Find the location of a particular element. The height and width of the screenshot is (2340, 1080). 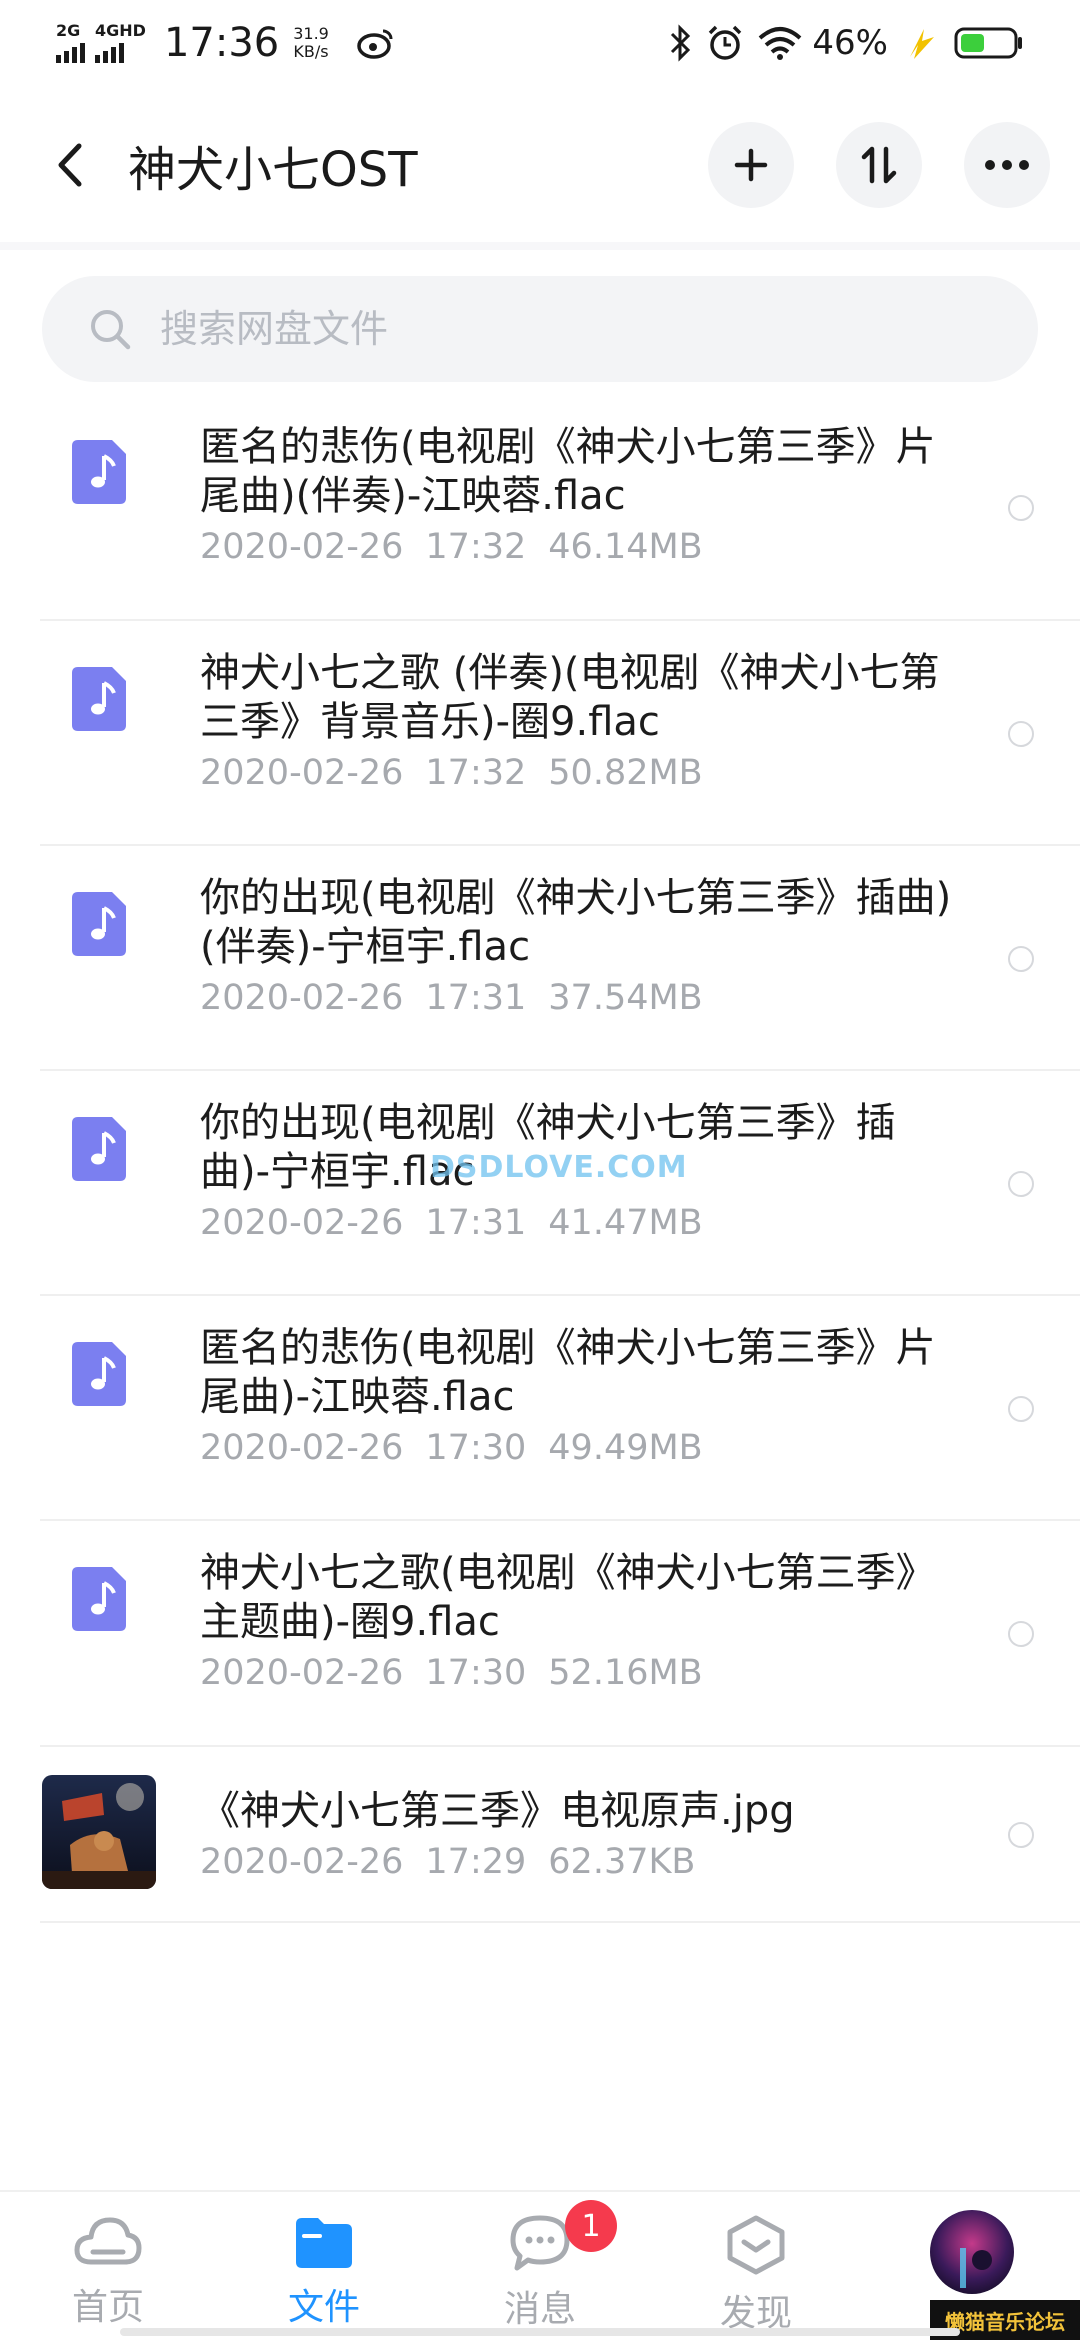

charging-icon is located at coordinates (920, 43).